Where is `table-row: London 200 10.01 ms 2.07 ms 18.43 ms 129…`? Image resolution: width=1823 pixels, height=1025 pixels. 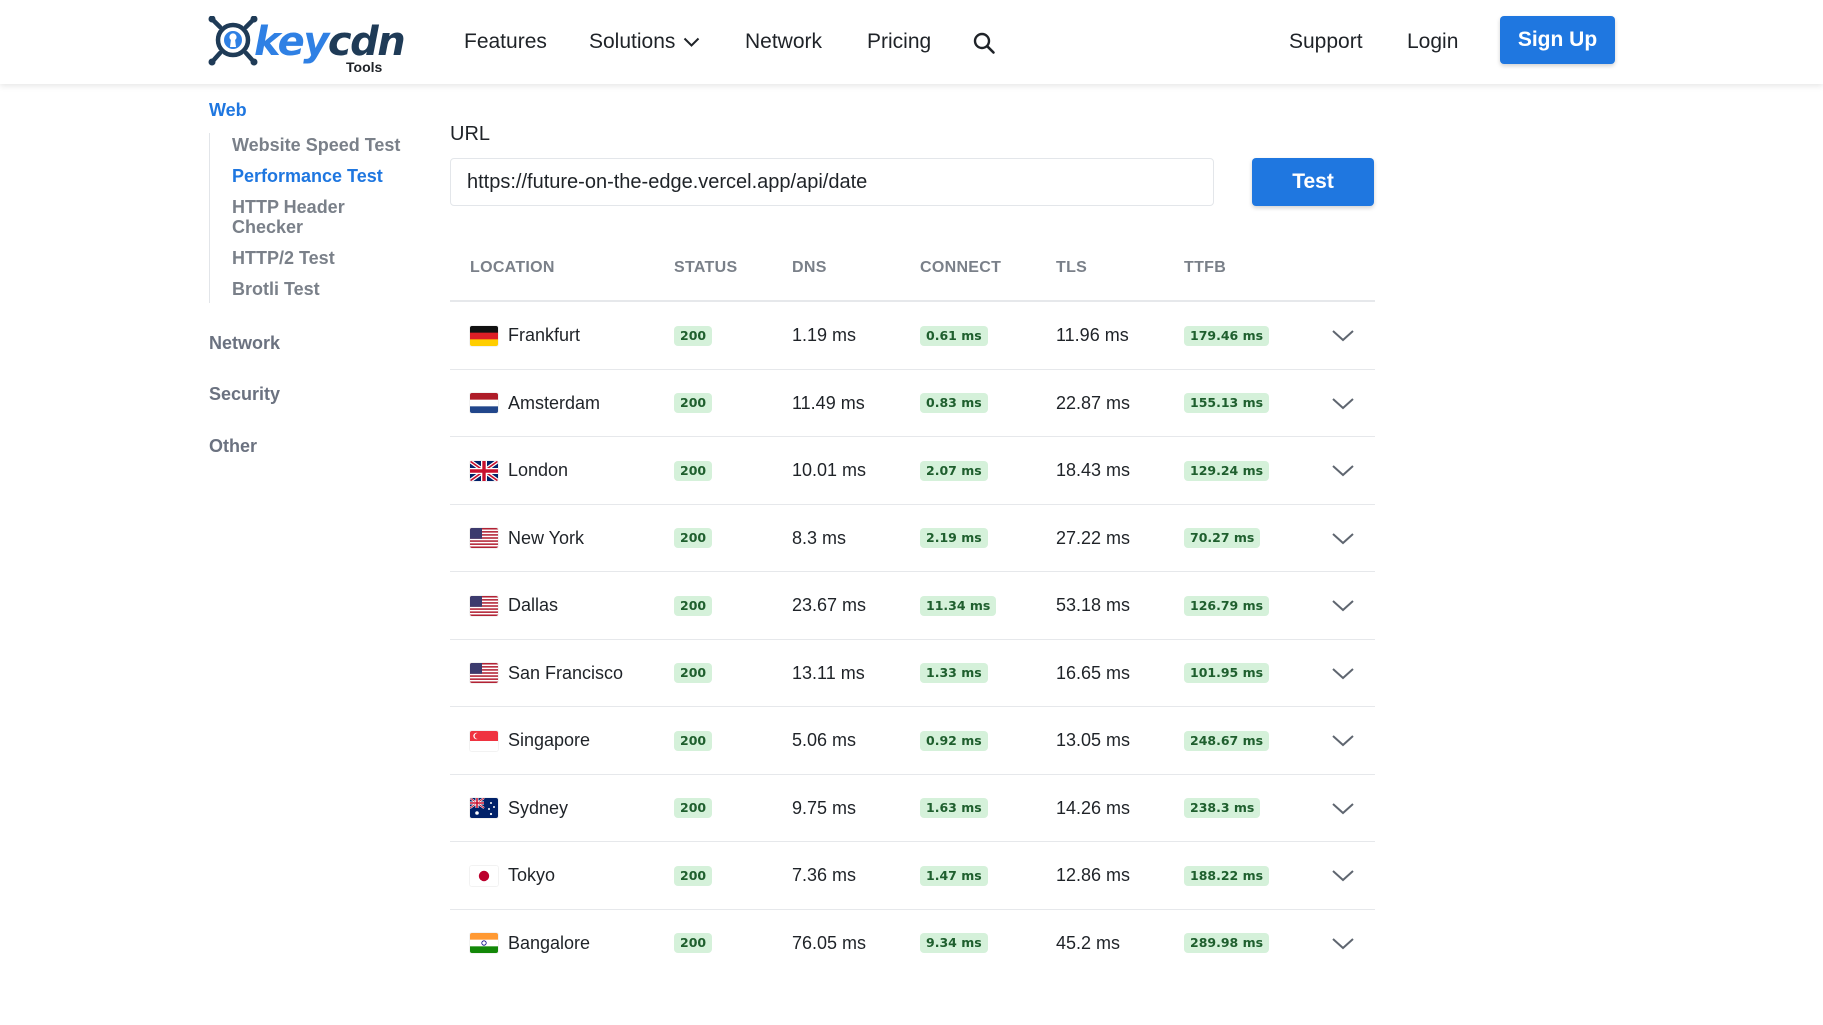
table-row: London 200 10.01 ms 2.07 ms 18.43 ms 129… is located at coordinates (912, 471).